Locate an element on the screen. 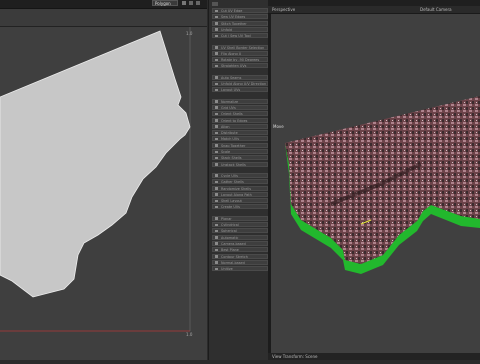  tool-button-label: Create UVs is located at coordinates (230, 207).